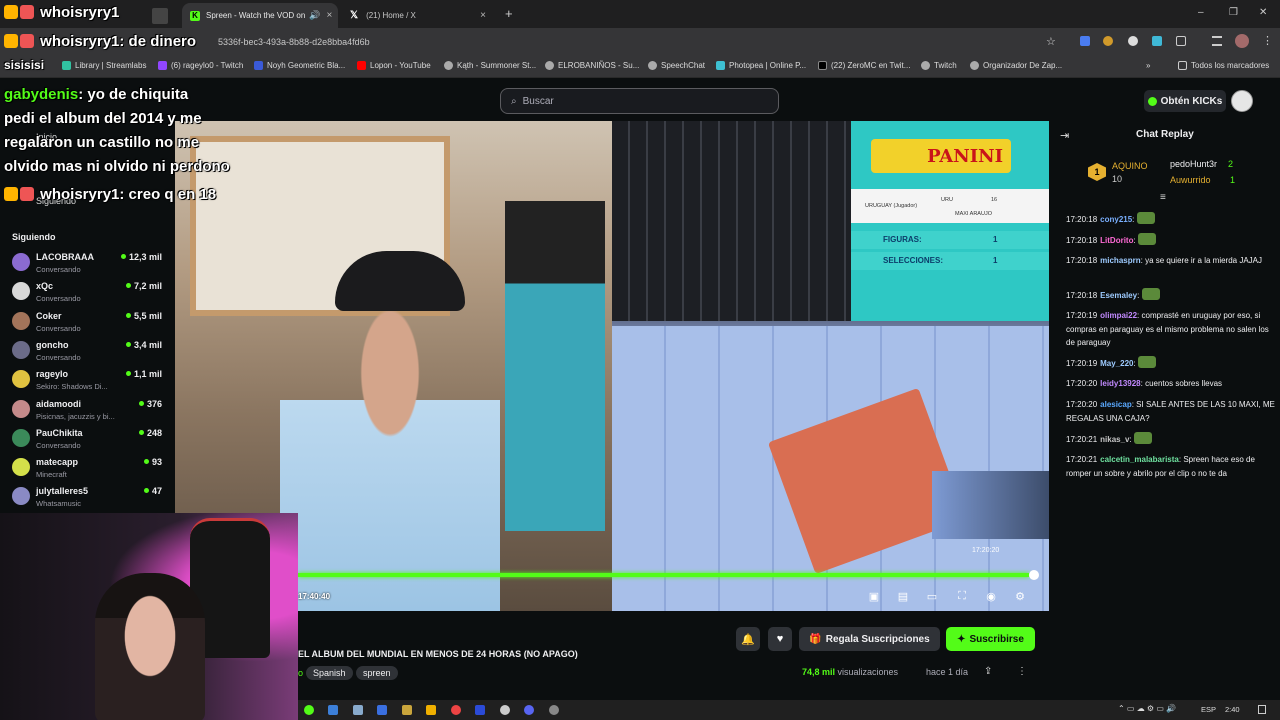 The image size is (1280, 720). Describe the element at coordinates (1263, 12) in the screenshot. I see `close-window-button: ✕` at that location.